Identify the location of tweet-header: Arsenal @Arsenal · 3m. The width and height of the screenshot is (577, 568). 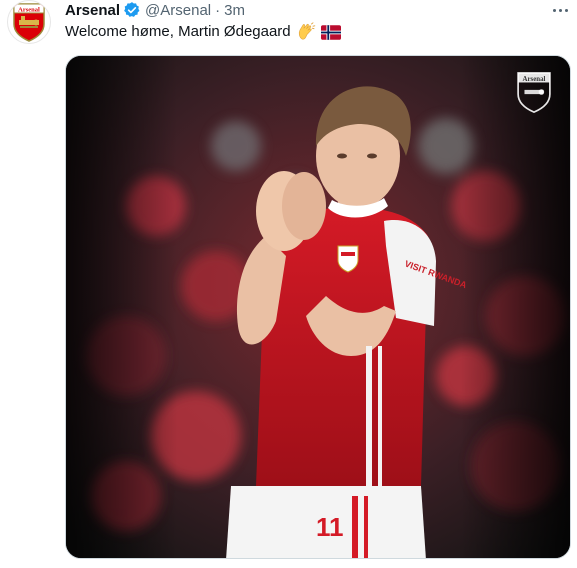
(155, 10).